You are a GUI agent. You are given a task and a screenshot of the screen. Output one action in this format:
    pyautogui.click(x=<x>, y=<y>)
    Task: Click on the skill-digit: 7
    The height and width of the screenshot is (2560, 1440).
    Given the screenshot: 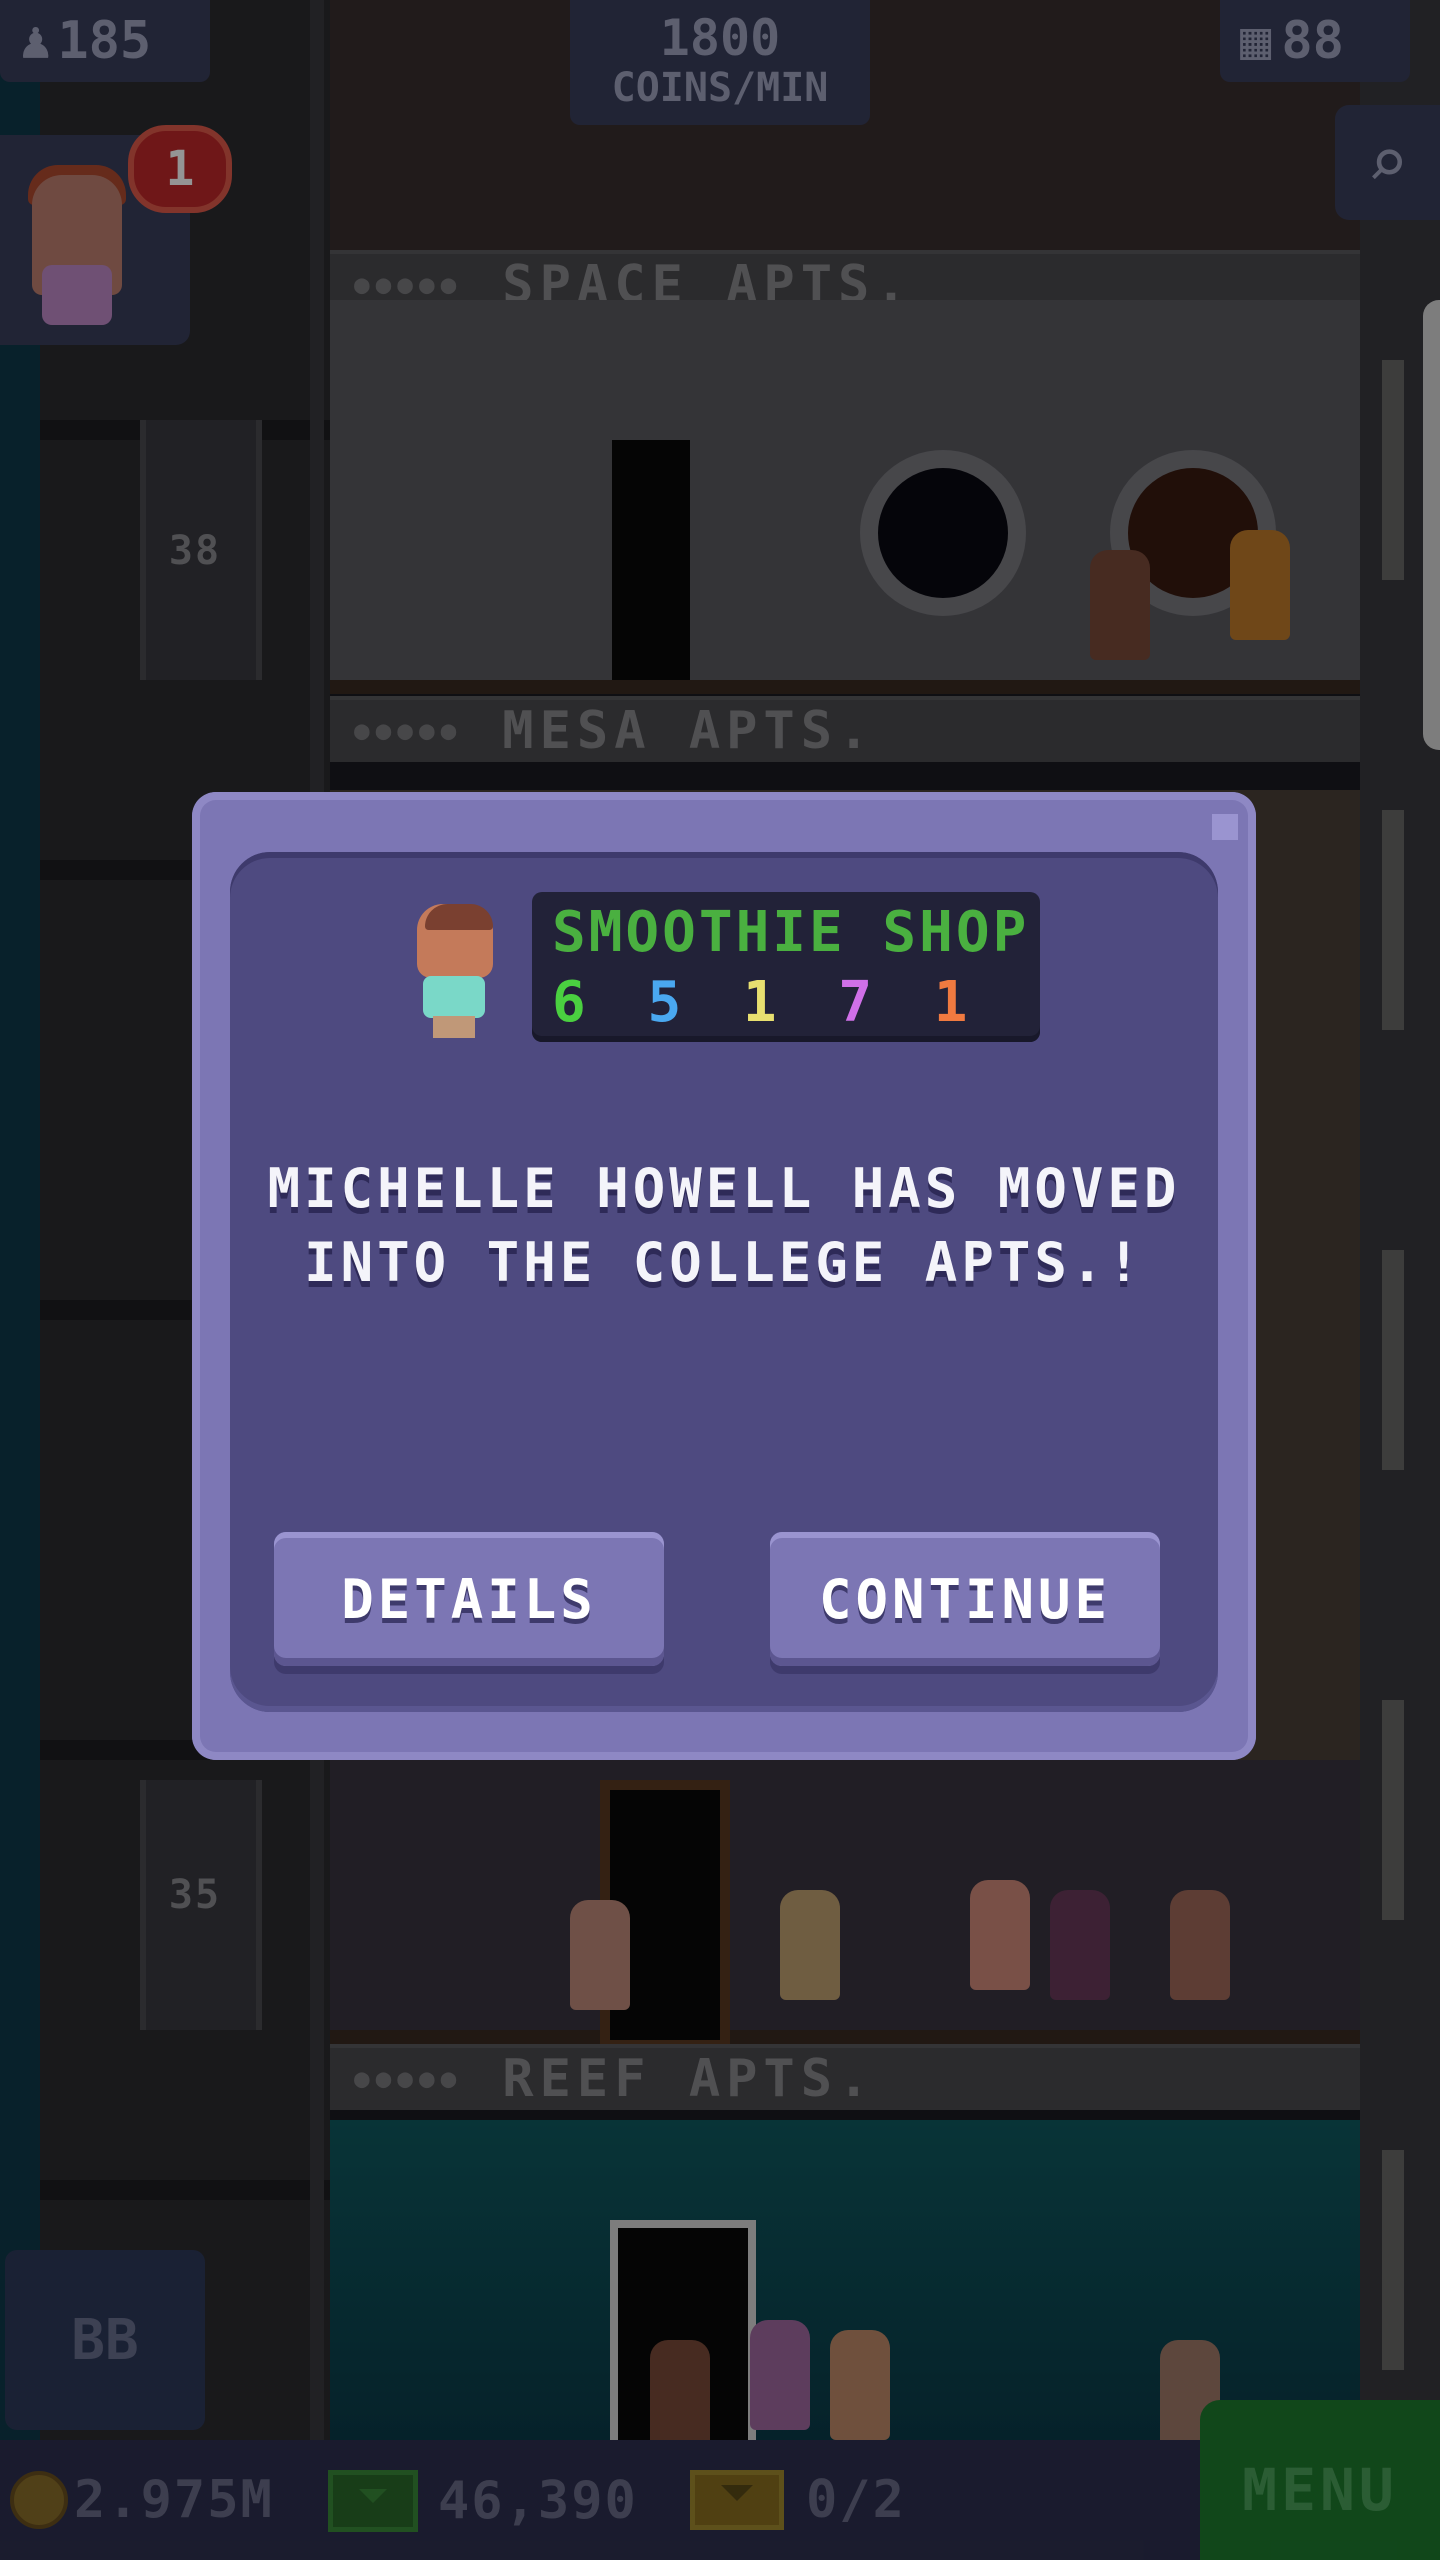 What is the action you would take?
    pyautogui.click(x=862, y=1002)
    